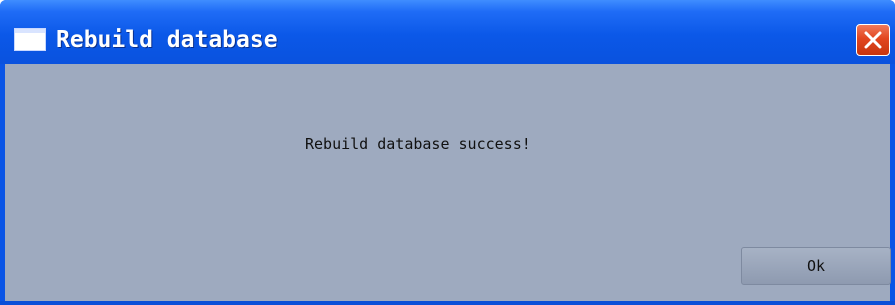 Image resolution: width=895 pixels, height=305 pixels. I want to click on close-icon, so click(873, 40).